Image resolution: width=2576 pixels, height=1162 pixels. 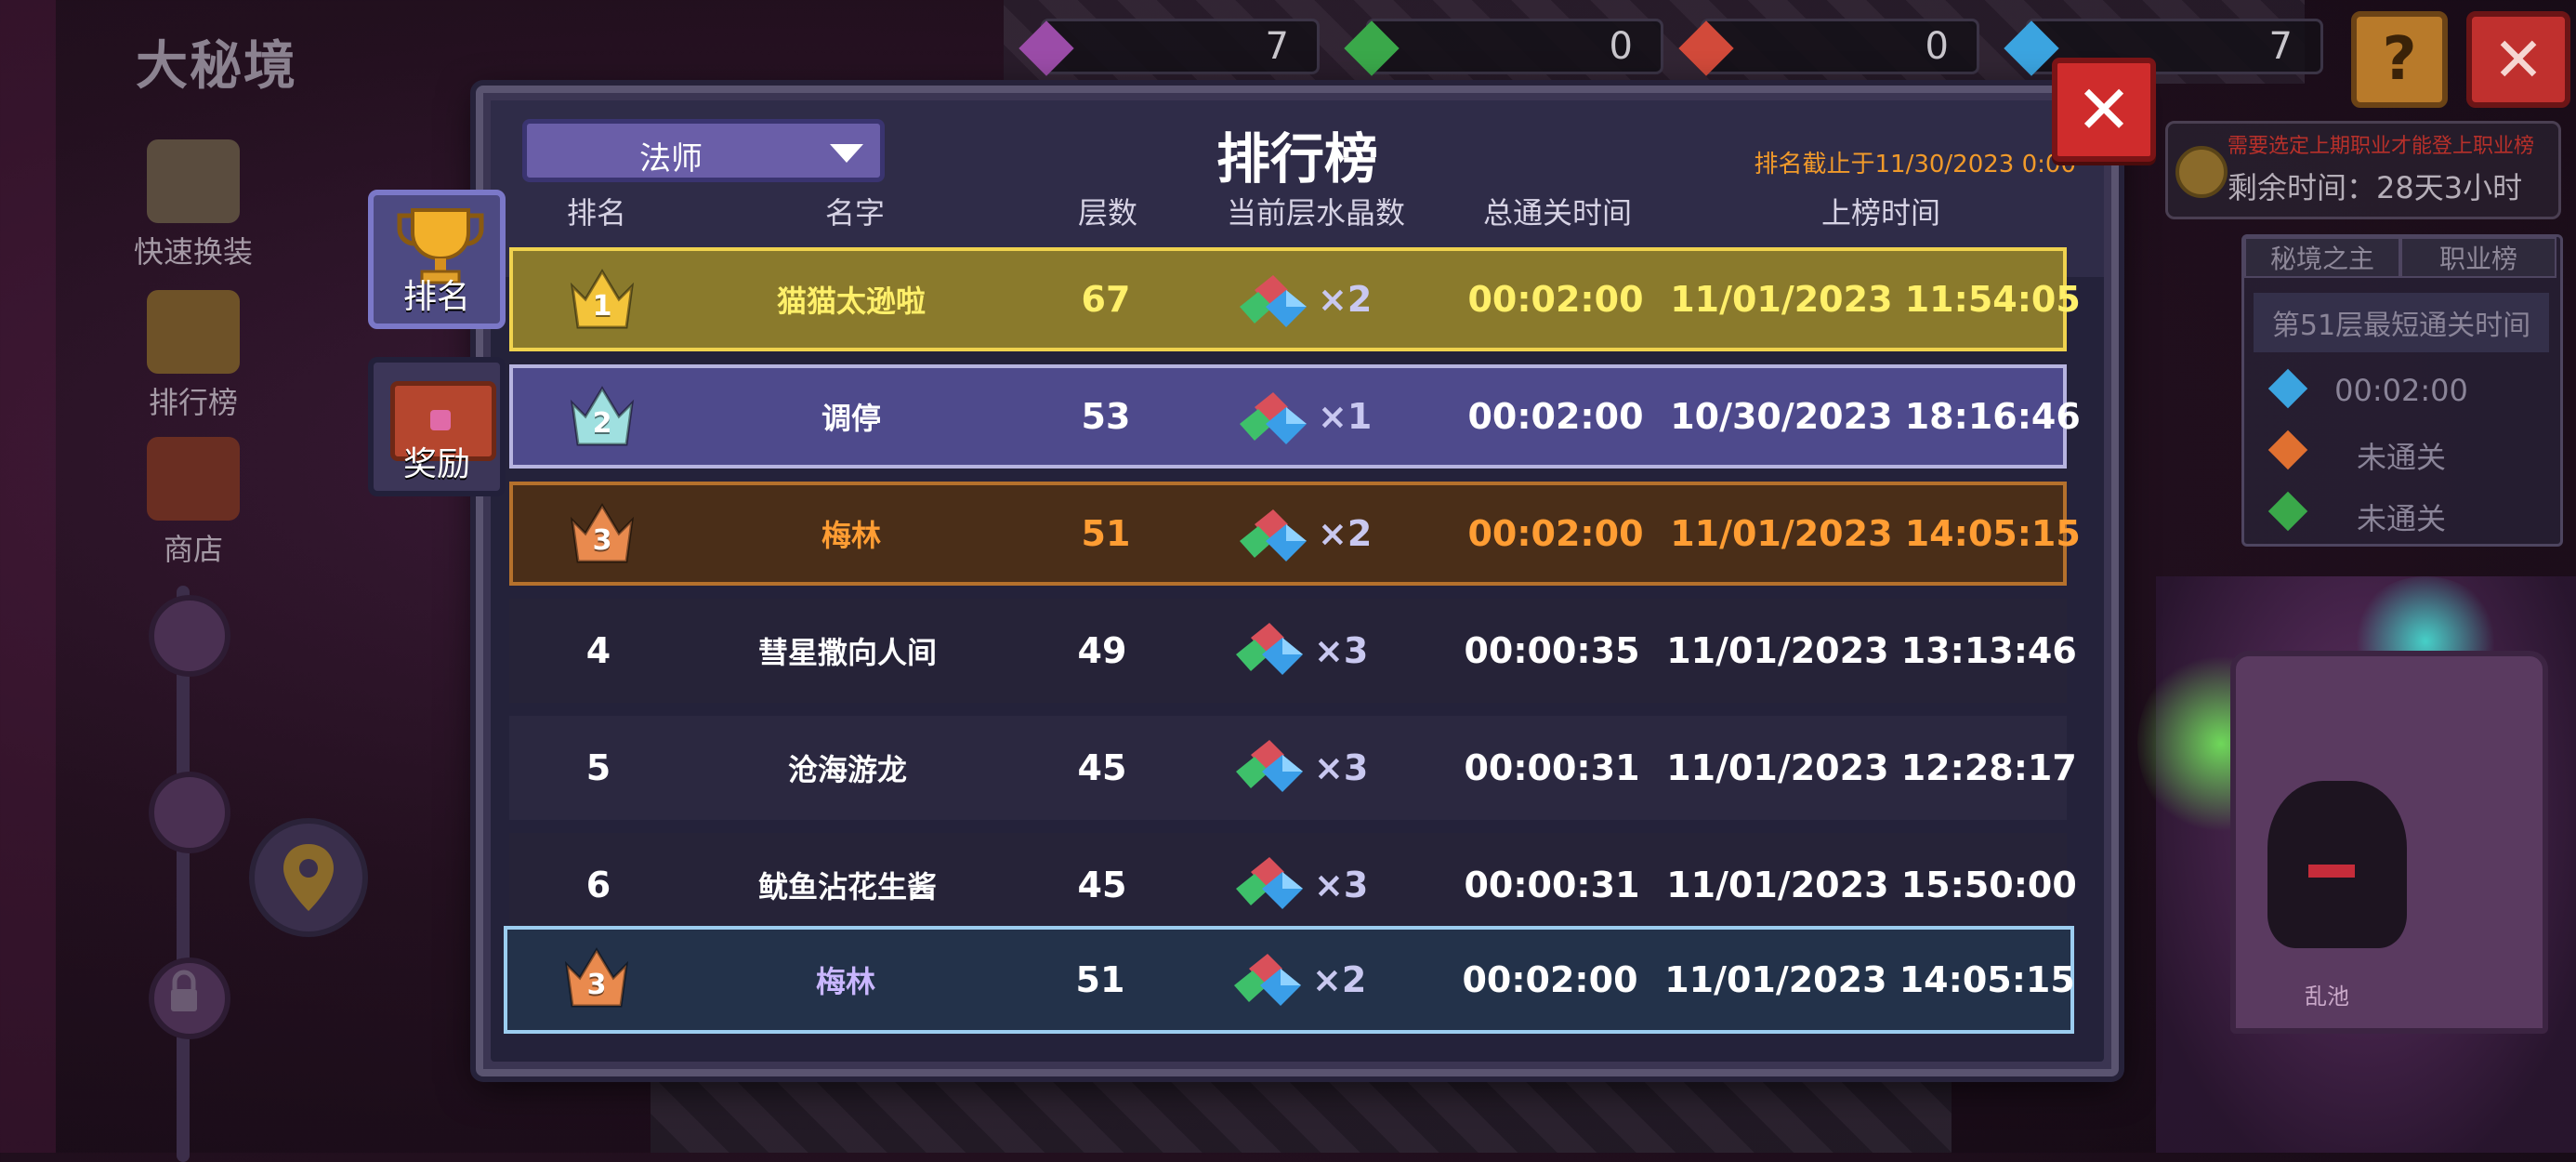 I want to click on tab-ranking: 排名, so click(x=437, y=259).